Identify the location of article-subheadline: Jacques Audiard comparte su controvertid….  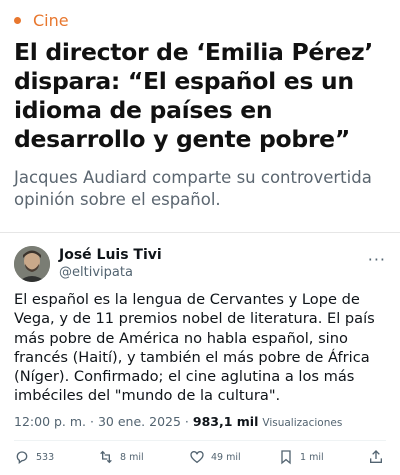
(193, 188).